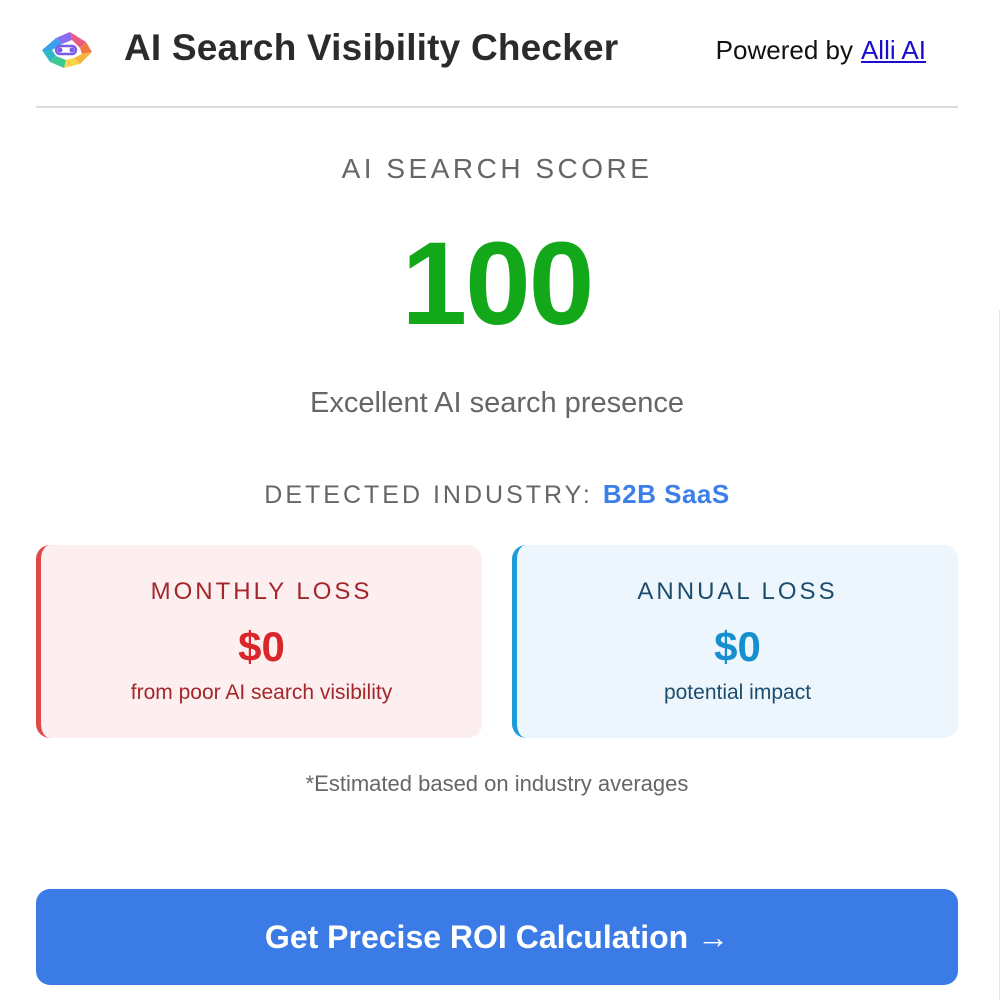 This screenshot has width=1000, height=1000. Describe the element at coordinates (261, 646) in the screenshot. I see `monthly-loss-value: $0` at that location.